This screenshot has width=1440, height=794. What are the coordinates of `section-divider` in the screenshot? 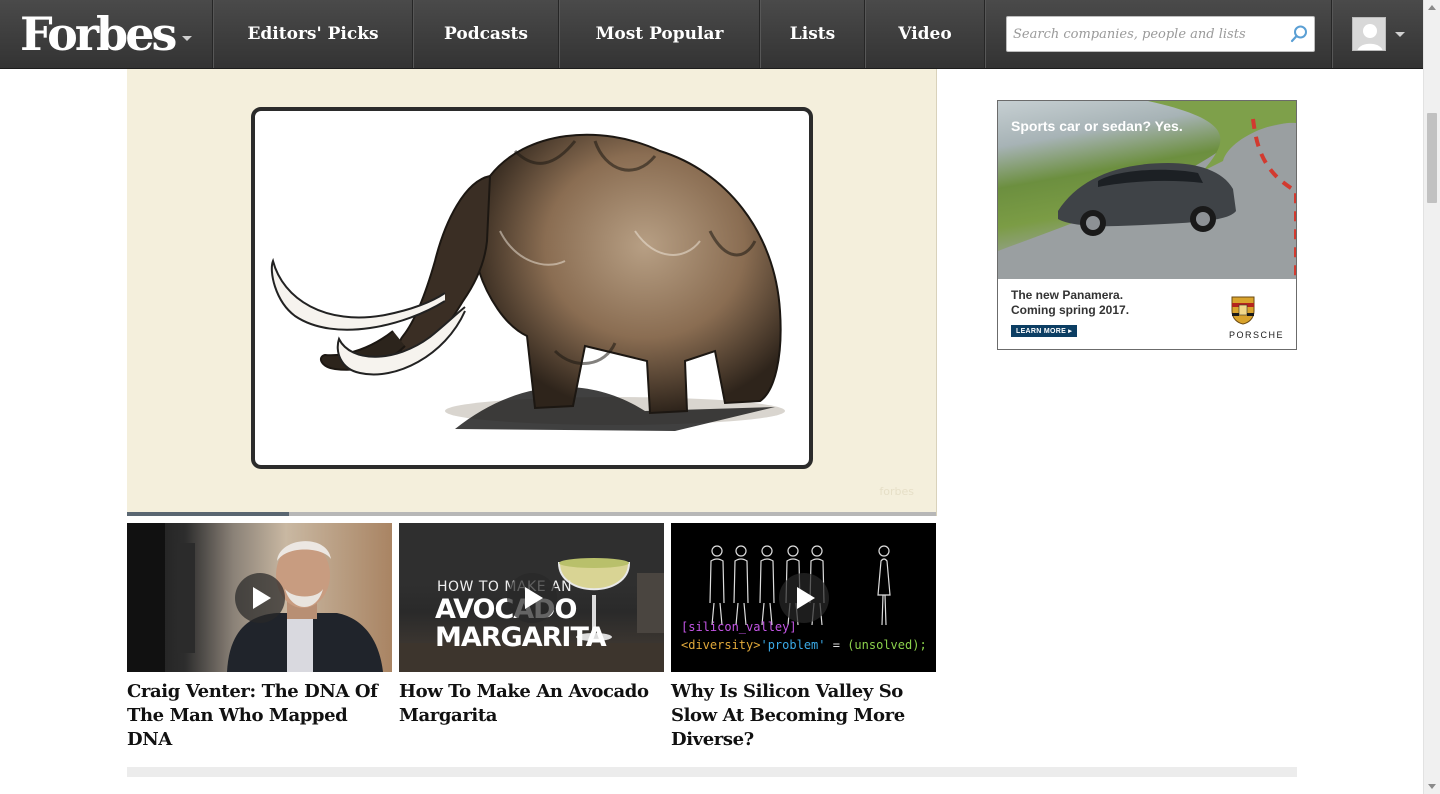 It's located at (712, 772).